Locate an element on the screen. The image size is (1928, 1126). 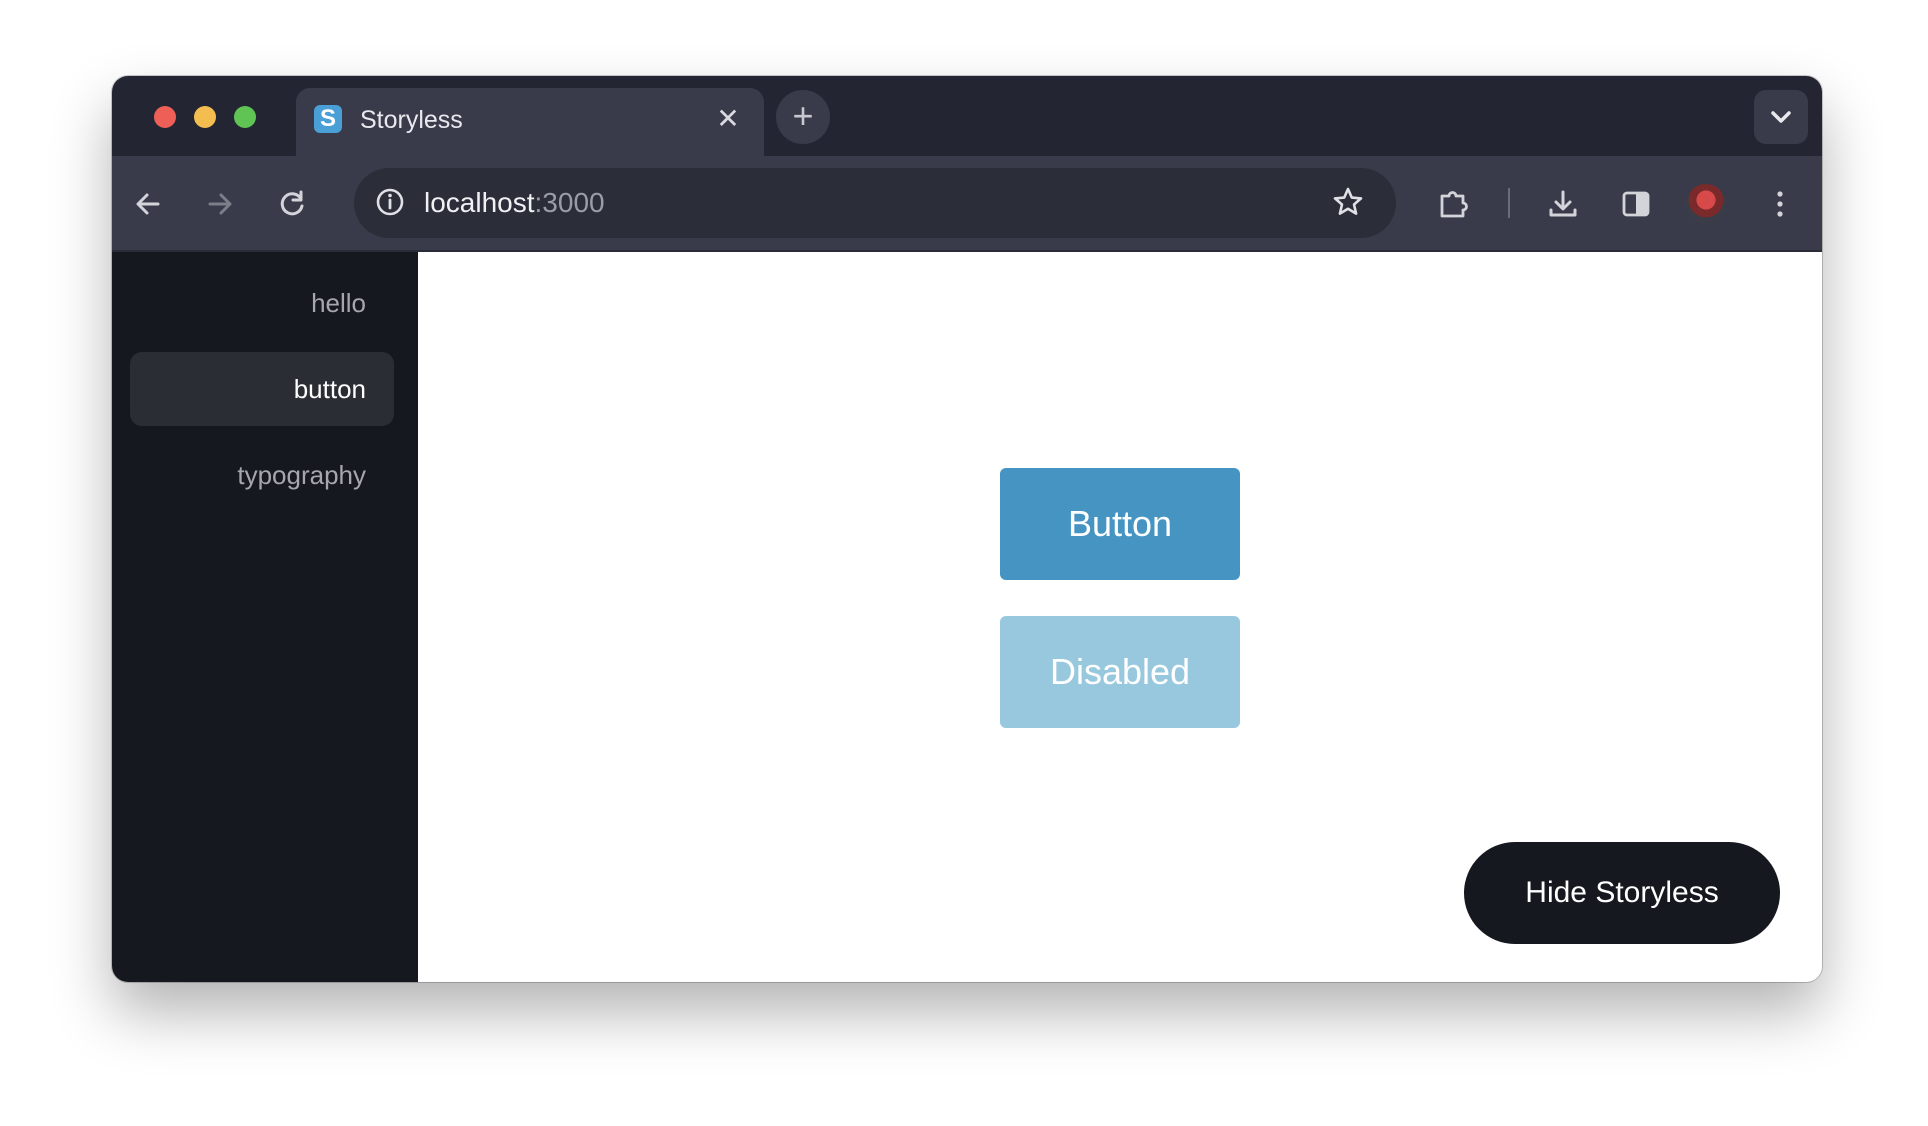
toolbar-divider is located at coordinates (1509, 203).